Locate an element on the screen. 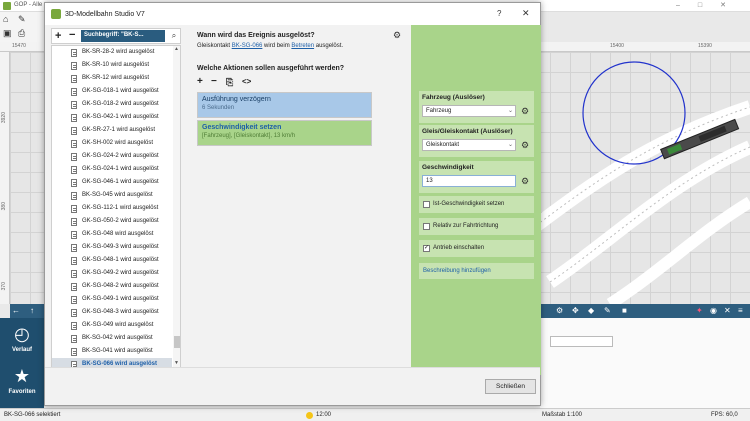 Image resolution: width=750 pixels, height=421 pixels. list-item: BK-SG-042 wird ausgelöst is located at coordinates (112, 338).